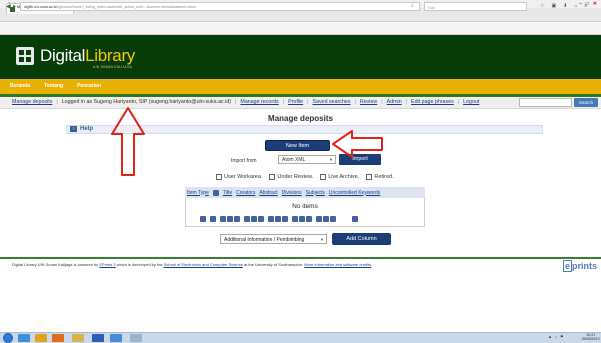 The width and height of the screenshot is (601, 343). I want to click on eprints-link: EPrints 3, so click(107, 264).